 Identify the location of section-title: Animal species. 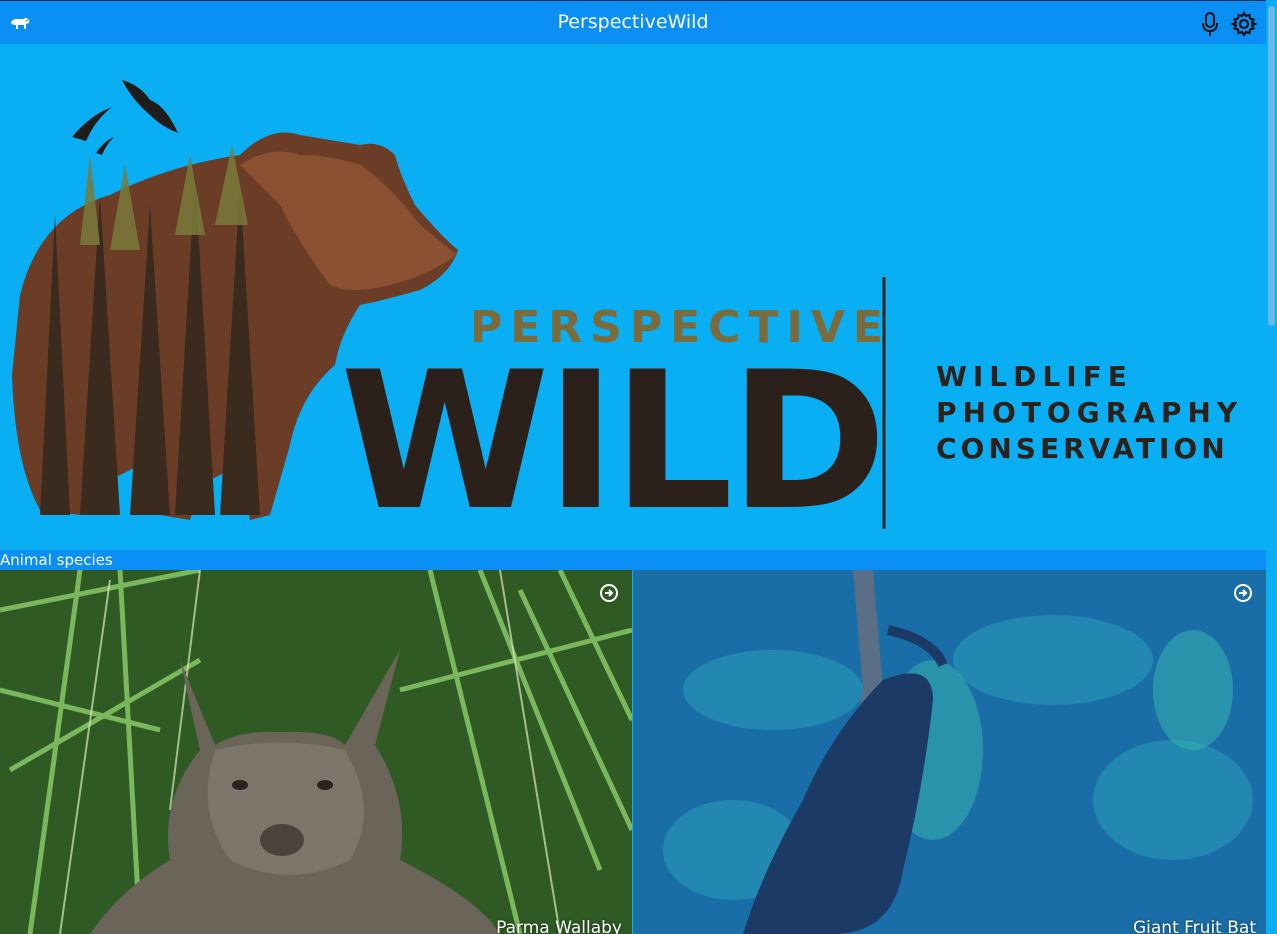
(56, 560).